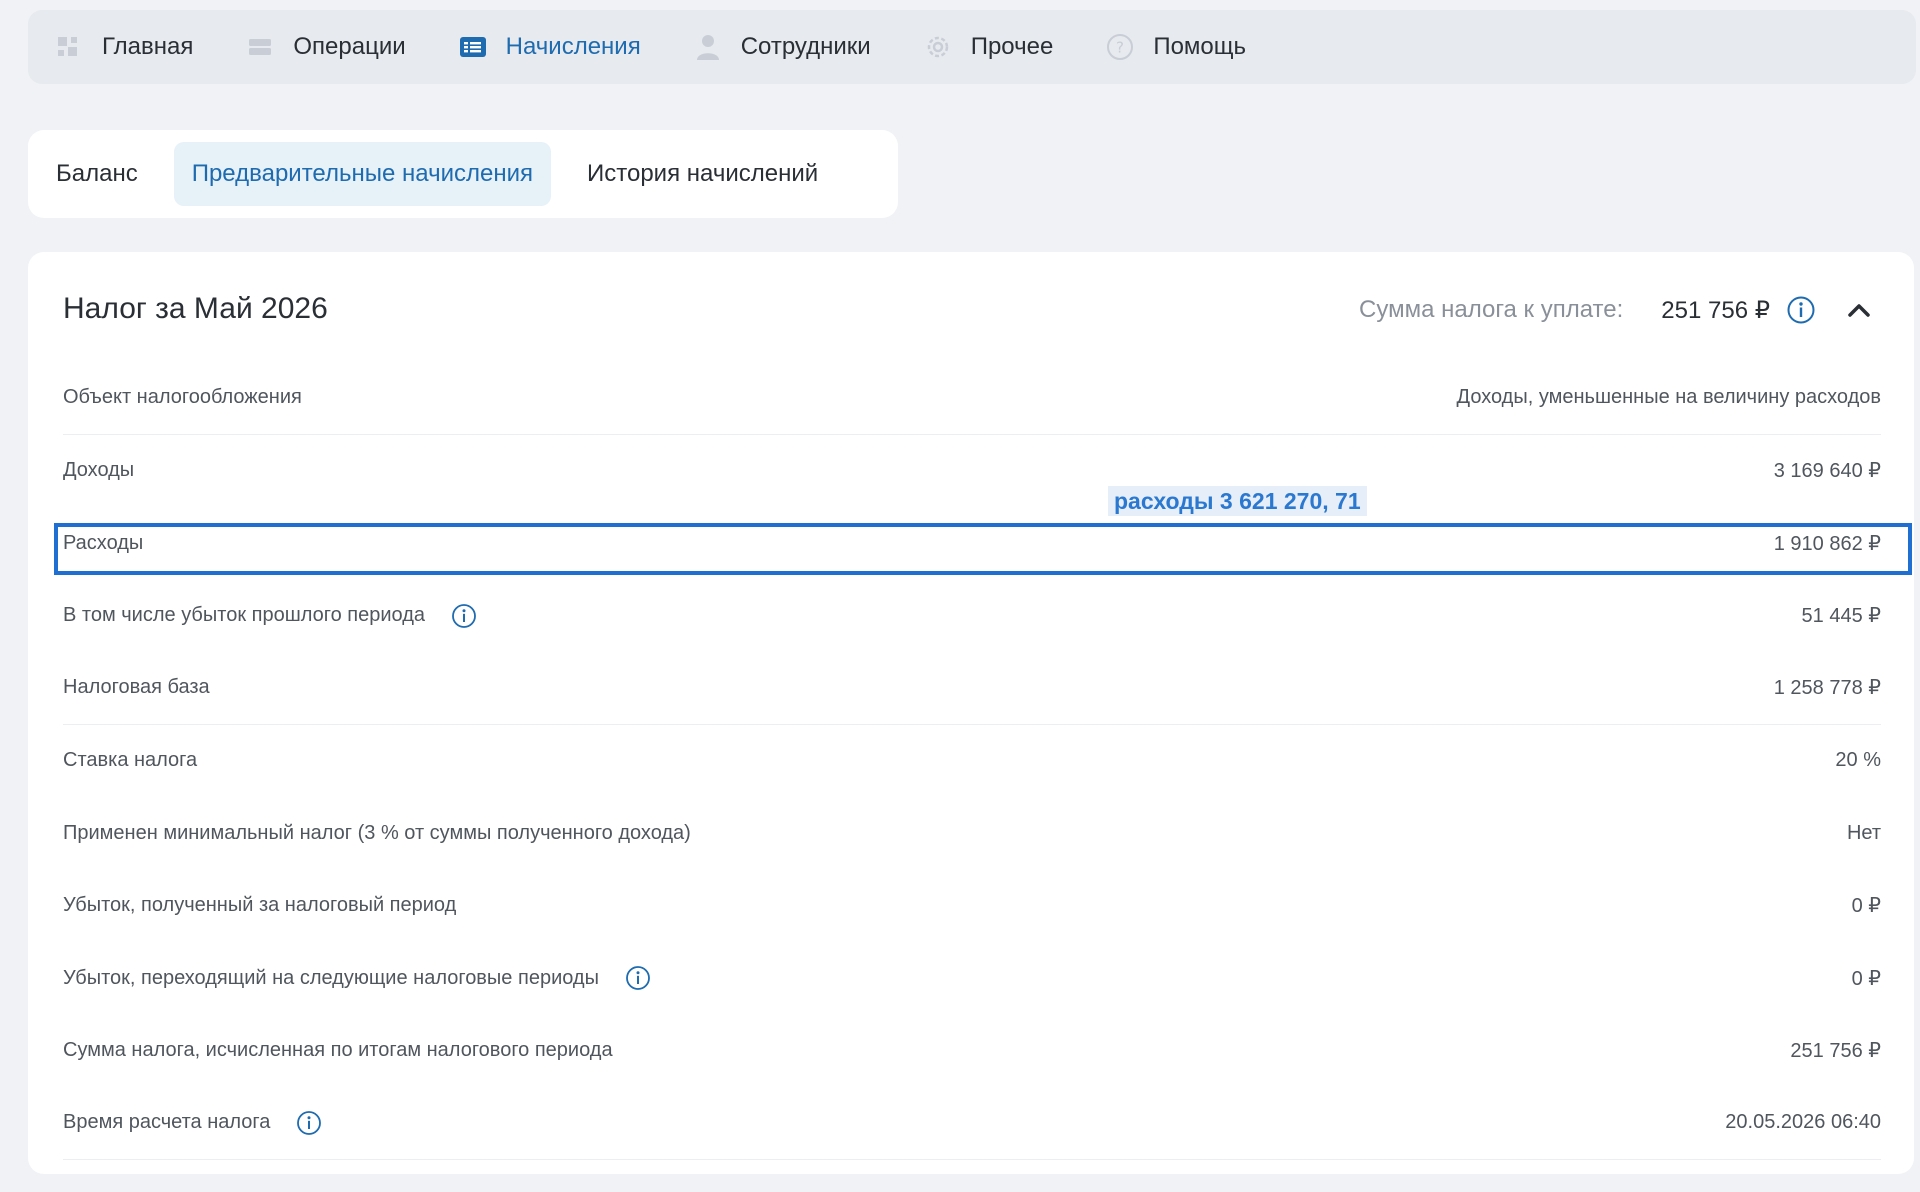 This screenshot has width=1920, height=1192. I want to click on row-value: 1 258 778 ₽, so click(1827, 688).